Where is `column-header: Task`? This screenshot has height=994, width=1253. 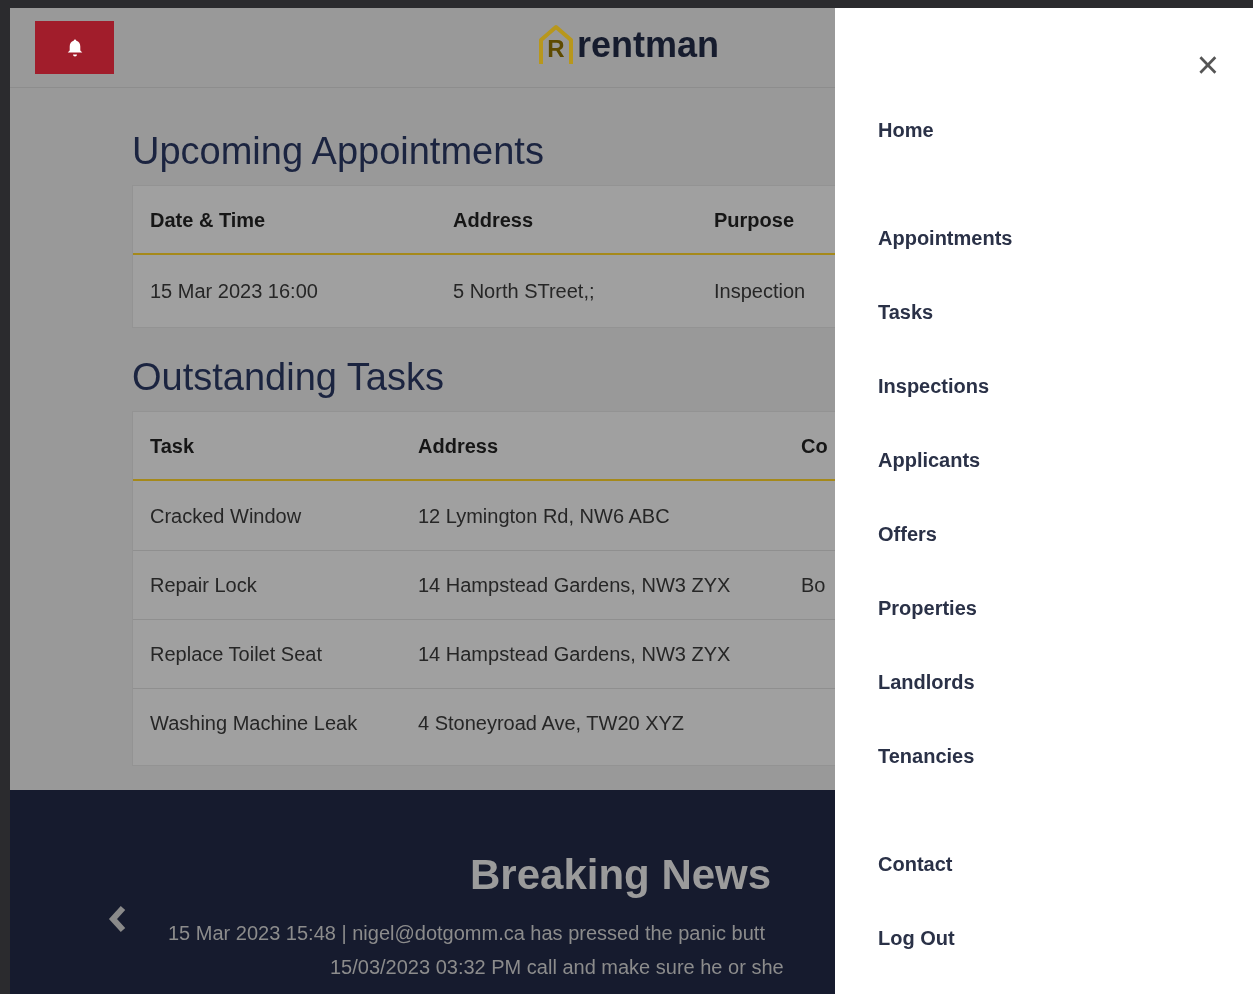
column-header: Task is located at coordinates (173, 446).